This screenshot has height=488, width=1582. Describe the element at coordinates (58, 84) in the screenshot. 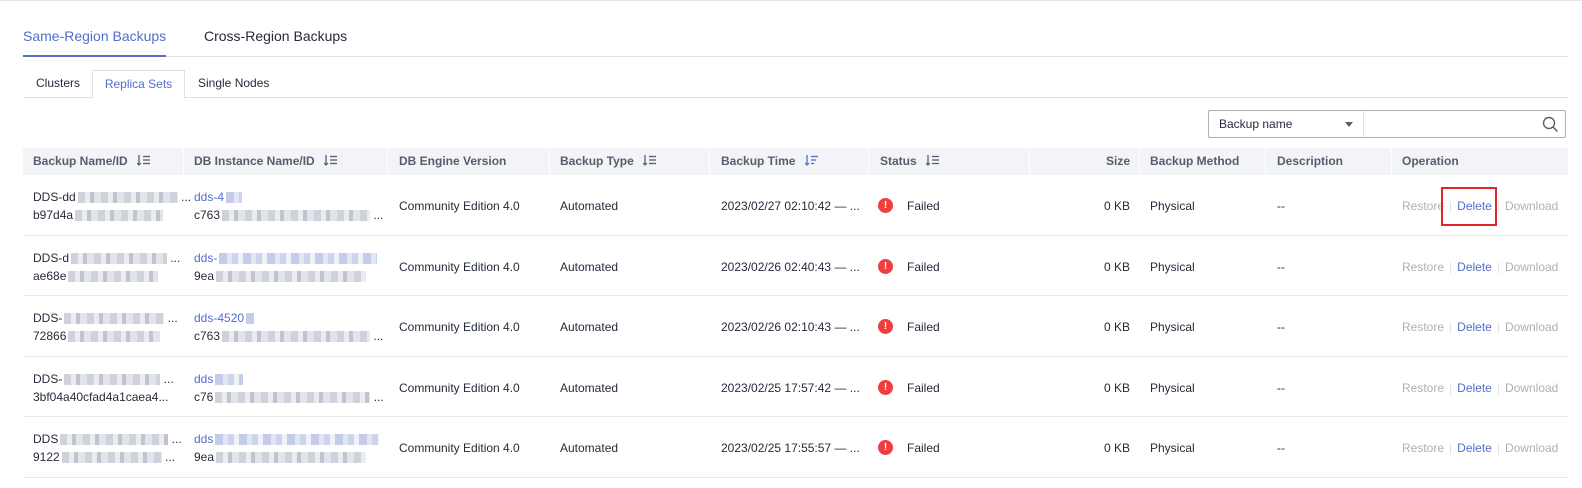

I see `tab-clusters: Clusters` at that location.